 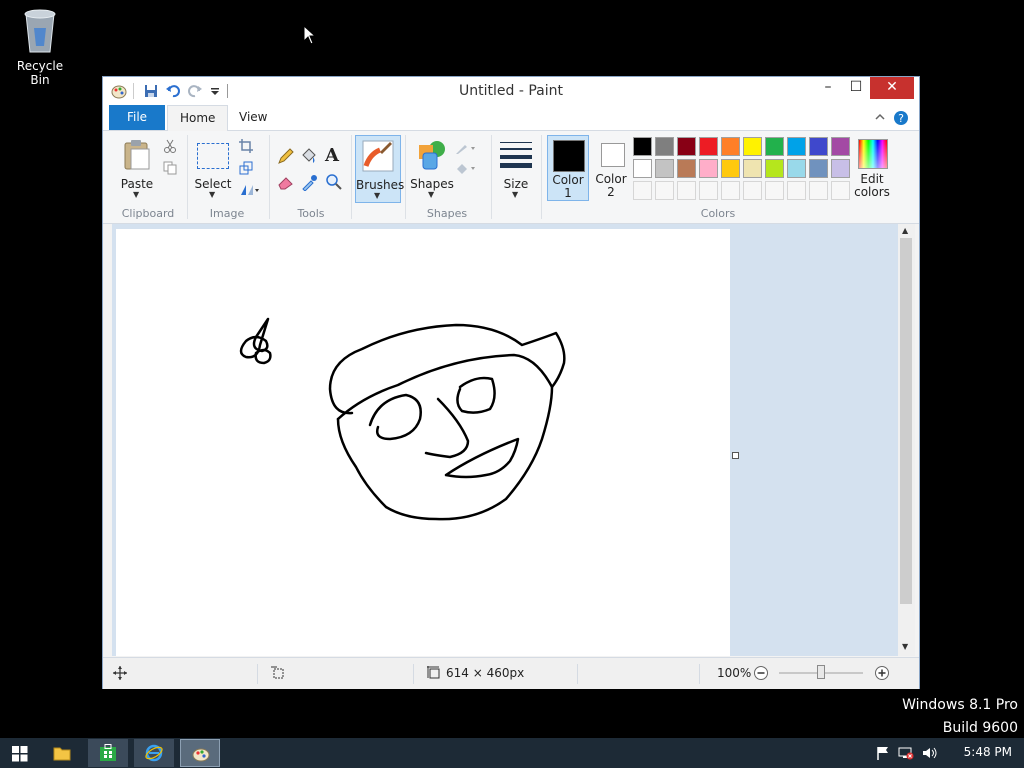 I want to click on taskbar-paint, so click(x=200, y=753).